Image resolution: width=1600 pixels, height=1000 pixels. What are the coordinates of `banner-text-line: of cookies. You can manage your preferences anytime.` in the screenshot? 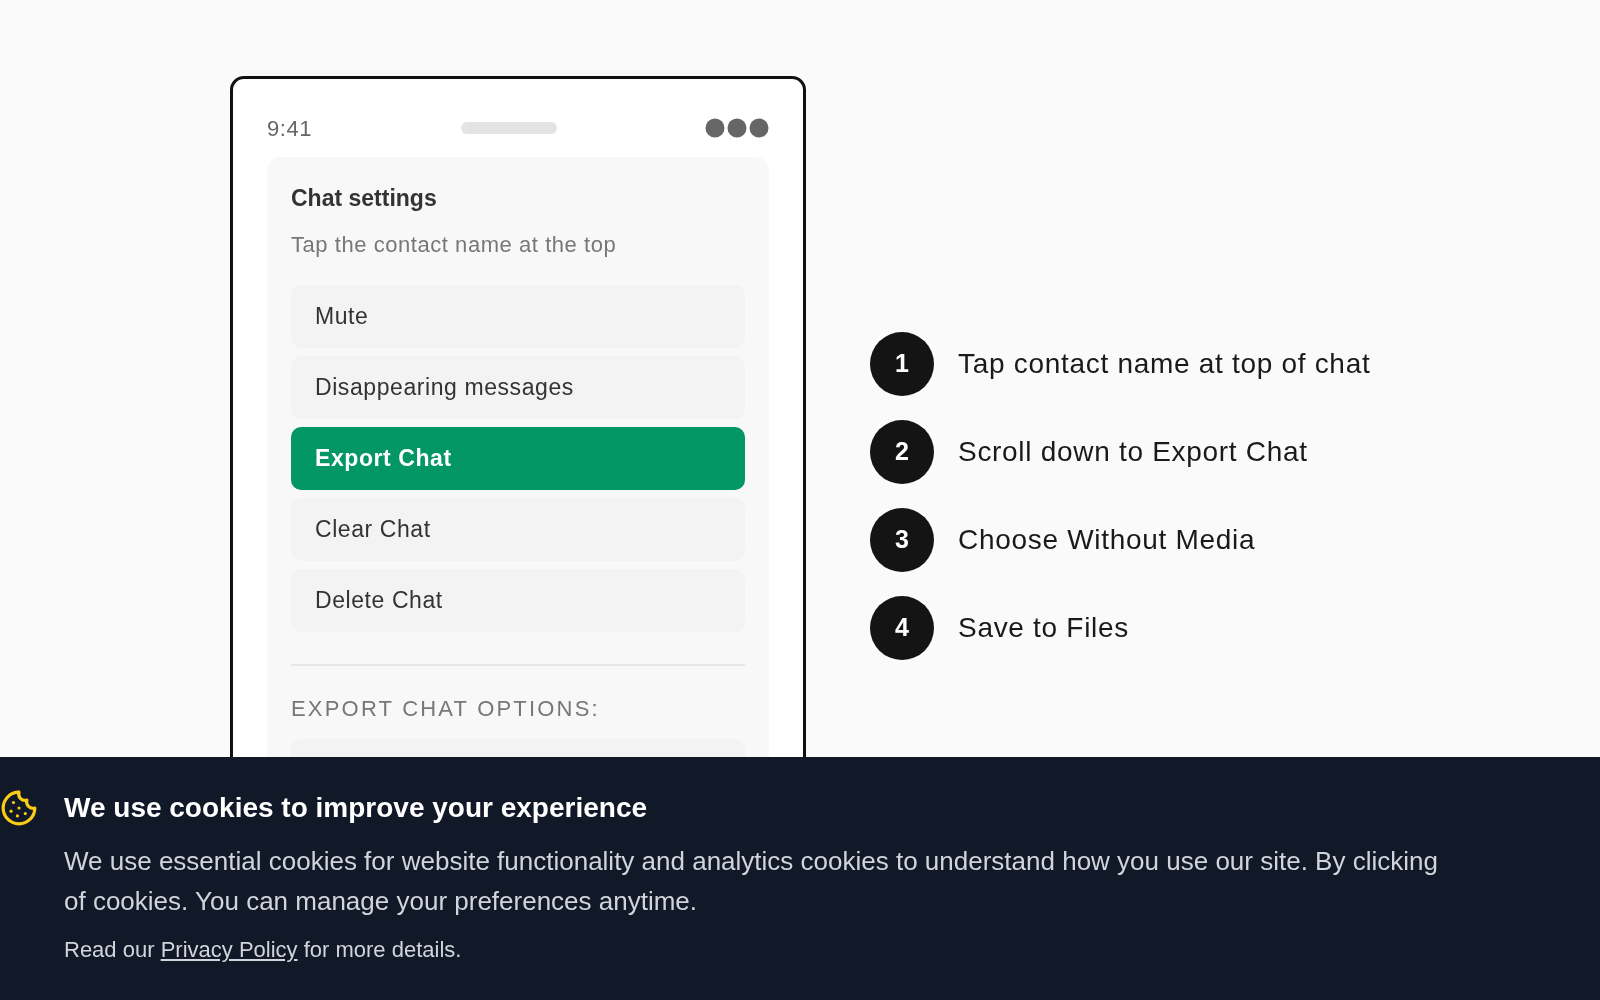 It's located at (381, 901).